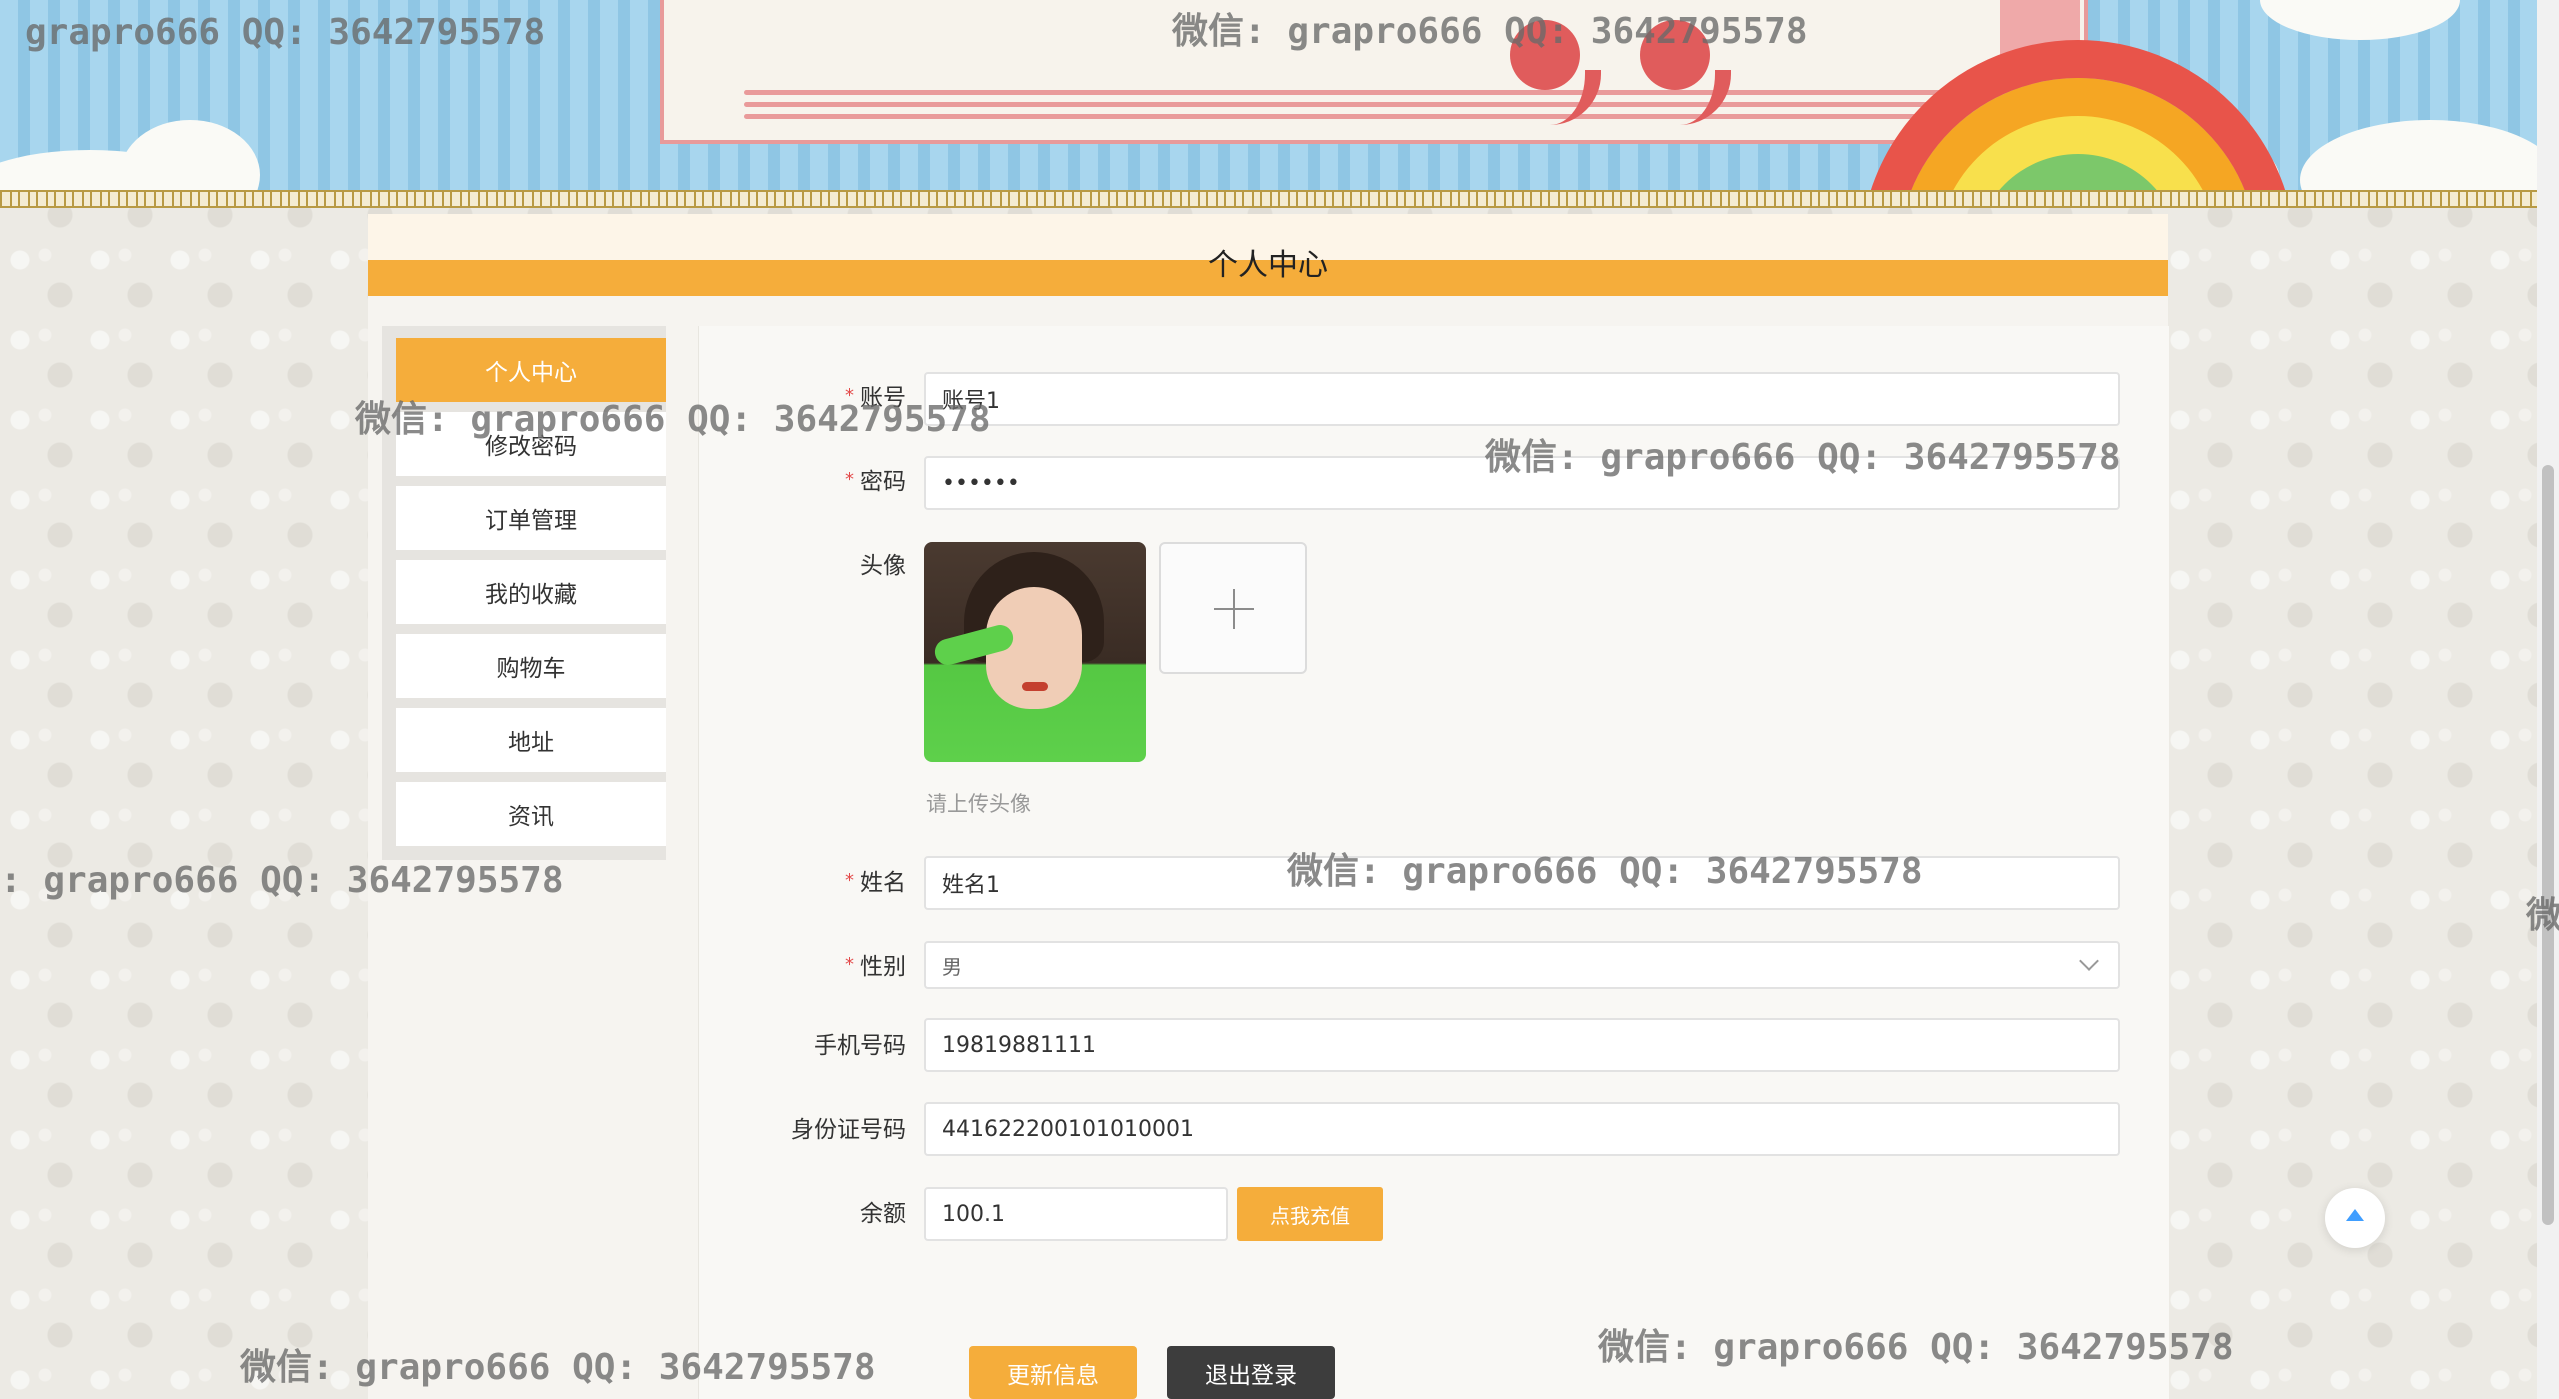 This screenshot has width=2559, height=1399. What do you see at coordinates (531, 592) in the screenshot?
I see `sidebar-item-favorites: 我的收藏` at bounding box center [531, 592].